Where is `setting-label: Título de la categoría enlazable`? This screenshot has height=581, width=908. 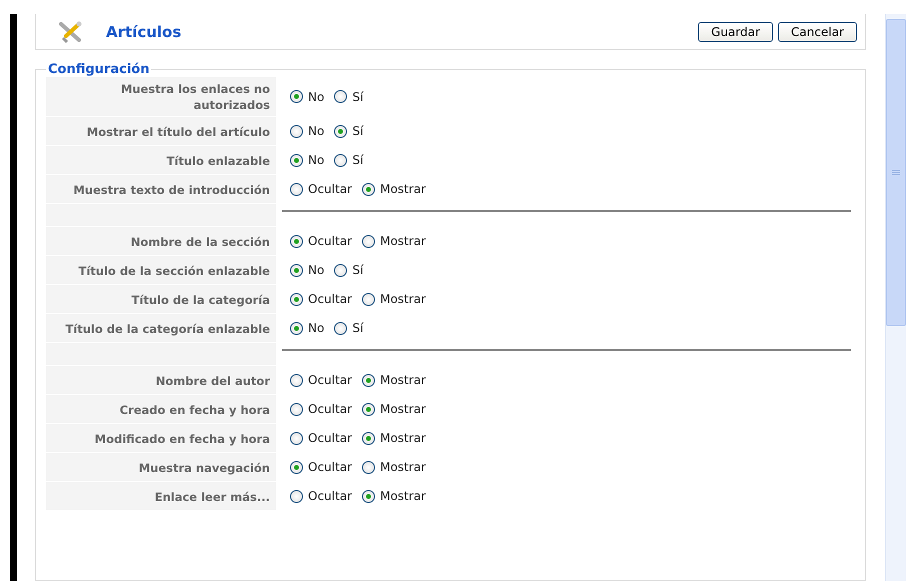 setting-label: Título de la categoría enlazable is located at coordinates (161, 328).